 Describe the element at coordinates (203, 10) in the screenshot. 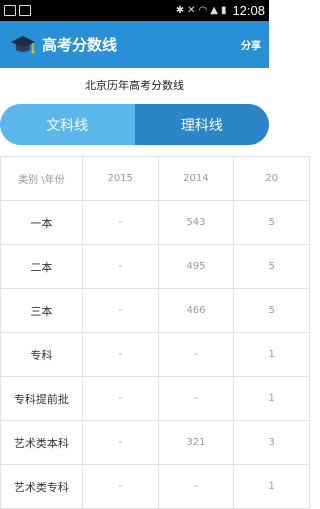

I see `wifi-icon: ◠` at that location.